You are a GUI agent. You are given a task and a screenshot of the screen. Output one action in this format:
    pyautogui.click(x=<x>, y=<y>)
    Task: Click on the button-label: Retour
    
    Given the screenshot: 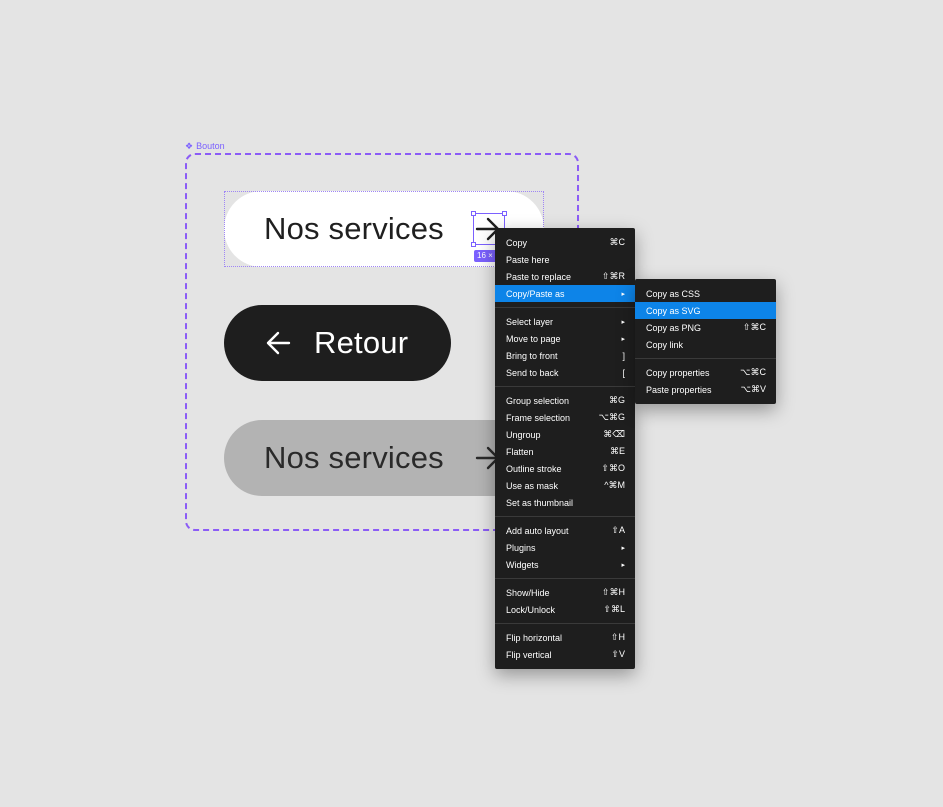 What is the action you would take?
    pyautogui.click(x=361, y=342)
    